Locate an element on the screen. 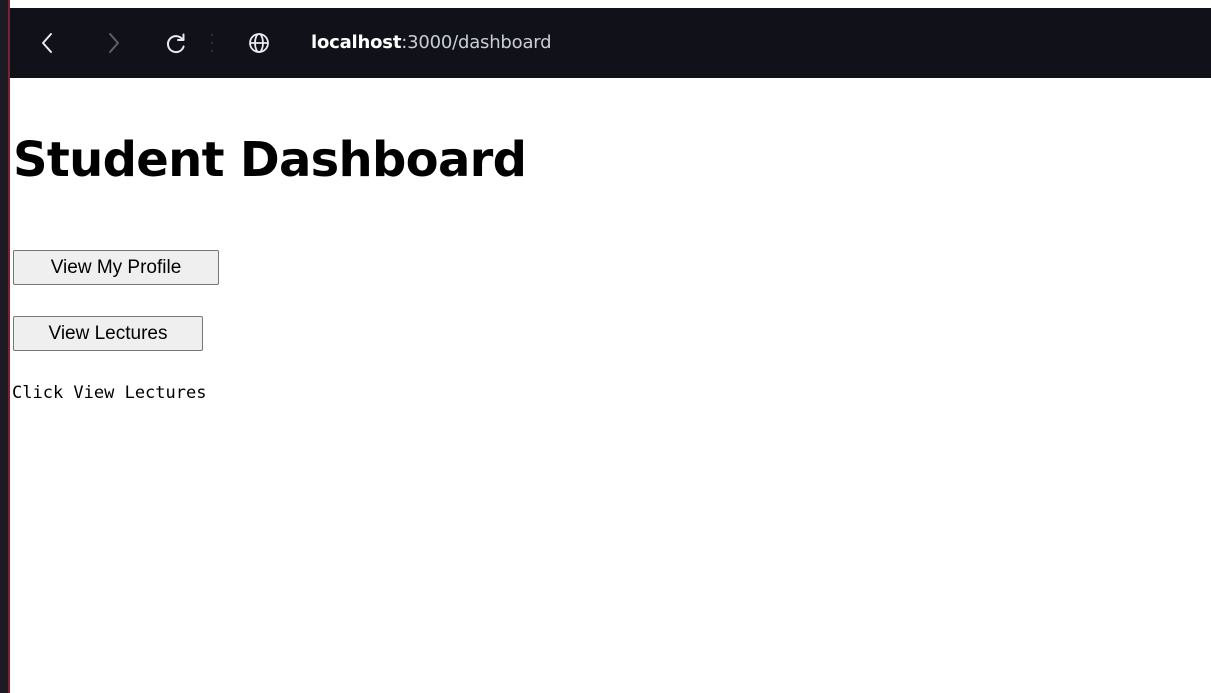 This screenshot has height=693, width=1211. url-path: :3000/dashboard is located at coordinates (476, 42).